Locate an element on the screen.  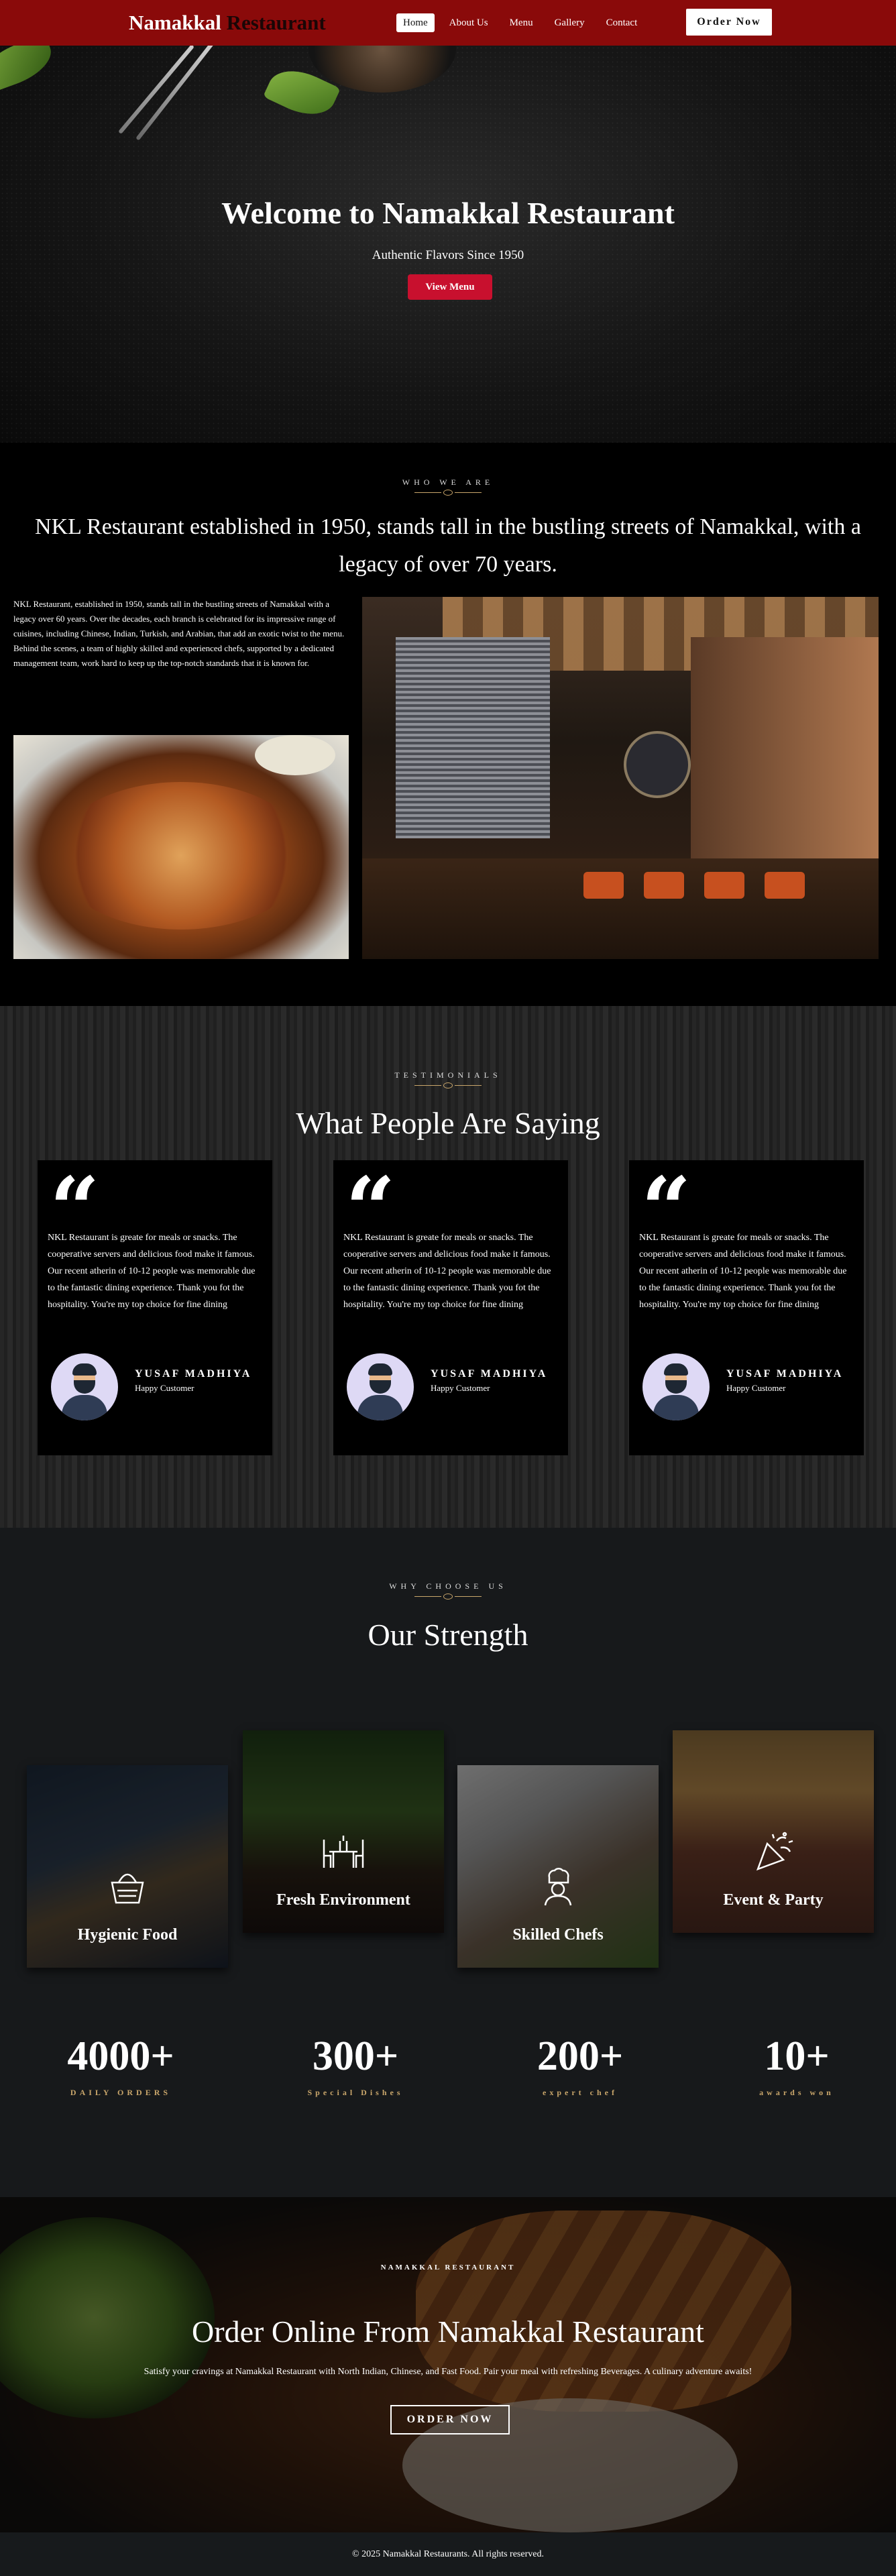
strength-tile-fresh-environment: Fresh Environment is located at coordinates (343, 1831).